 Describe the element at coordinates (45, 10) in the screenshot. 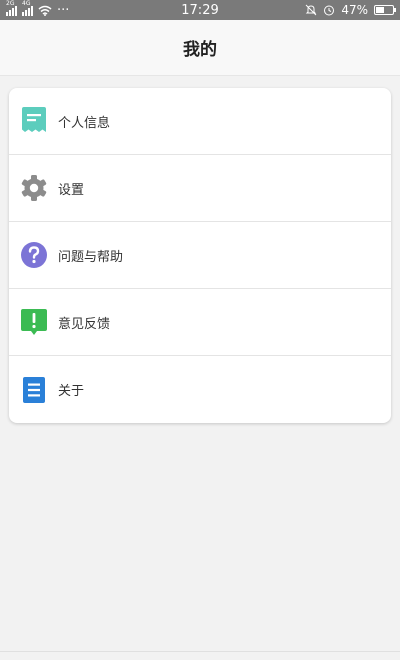

I see `wifi-icon` at that location.